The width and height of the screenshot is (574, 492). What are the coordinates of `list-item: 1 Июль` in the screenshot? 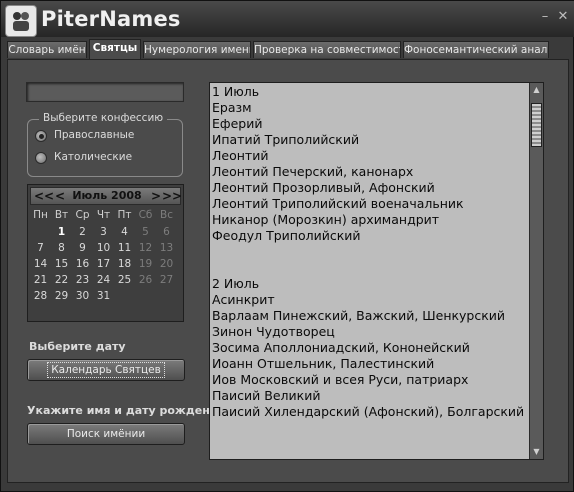 It's located at (367, 92).